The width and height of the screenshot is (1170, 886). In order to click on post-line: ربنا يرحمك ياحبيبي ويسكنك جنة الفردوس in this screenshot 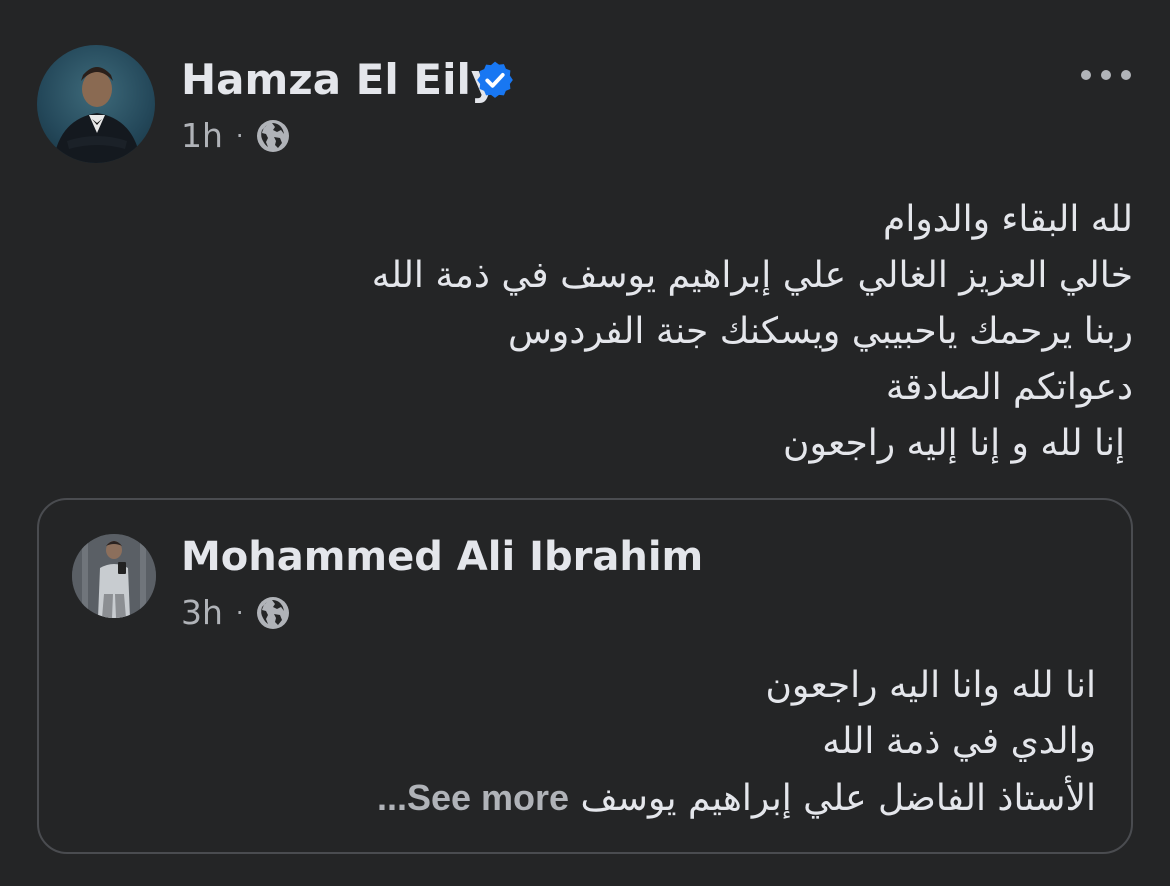, I will do `click(820, 331)`.